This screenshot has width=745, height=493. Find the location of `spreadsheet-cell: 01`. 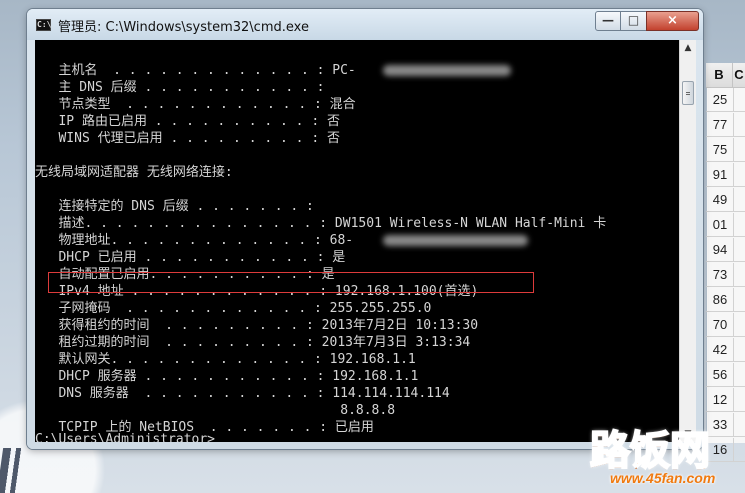

spreadsheet-cell: 01 is located at coordinates (720, 224).